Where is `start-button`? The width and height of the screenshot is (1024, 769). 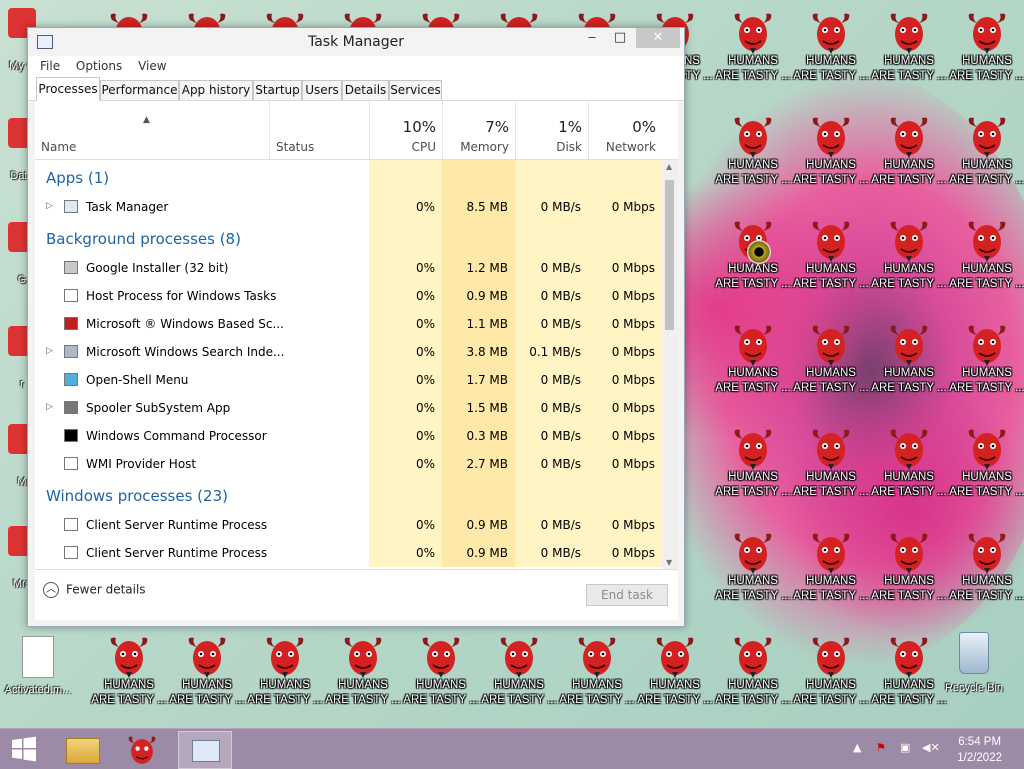 start-button is located at coordinates (26, 749).